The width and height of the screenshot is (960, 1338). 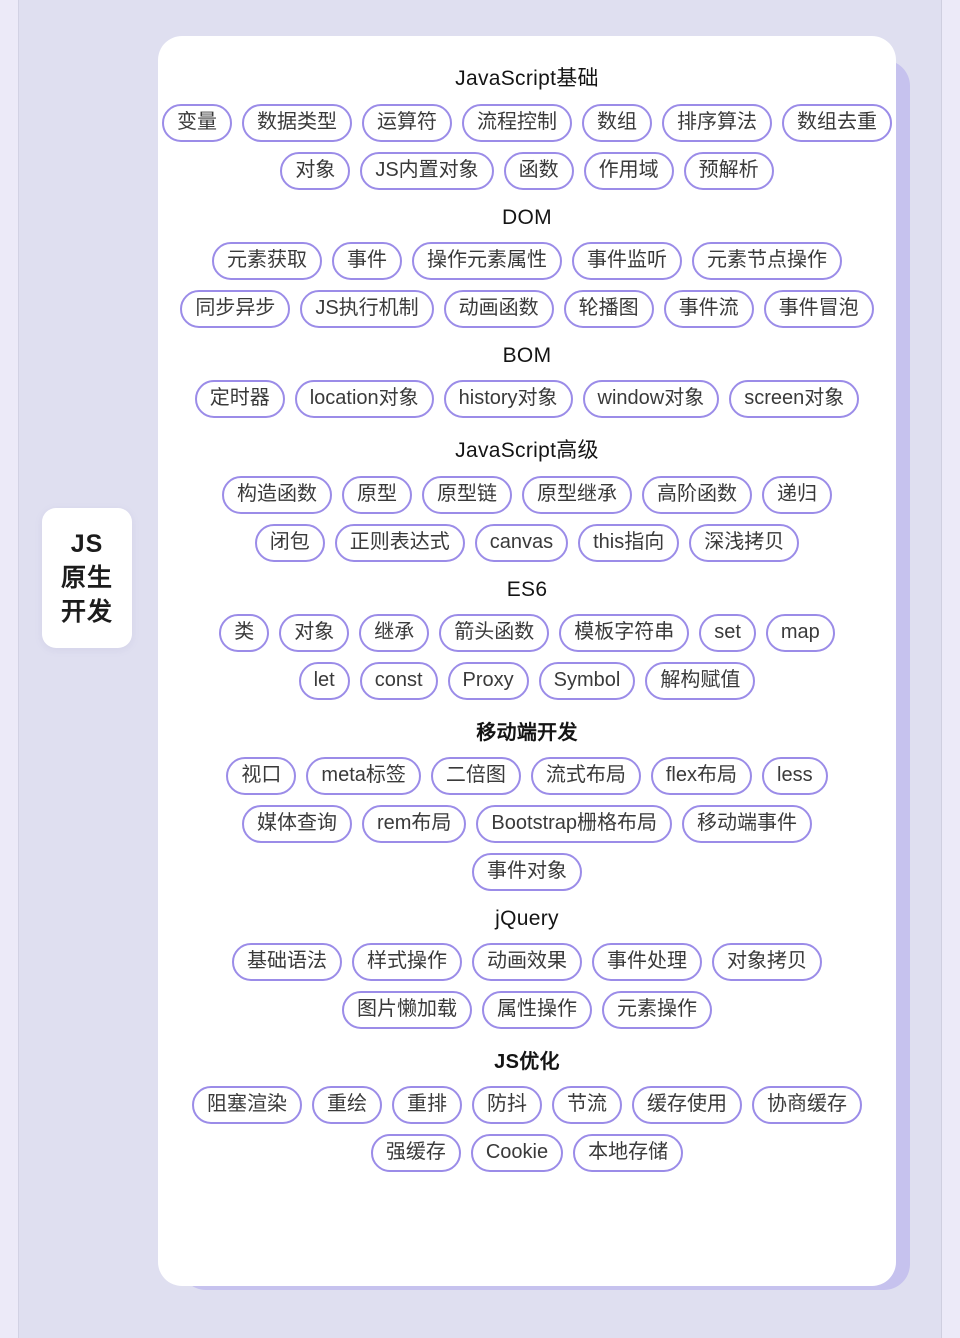 I want to click on topic-chip: window对象, so click(x=651, y=399).